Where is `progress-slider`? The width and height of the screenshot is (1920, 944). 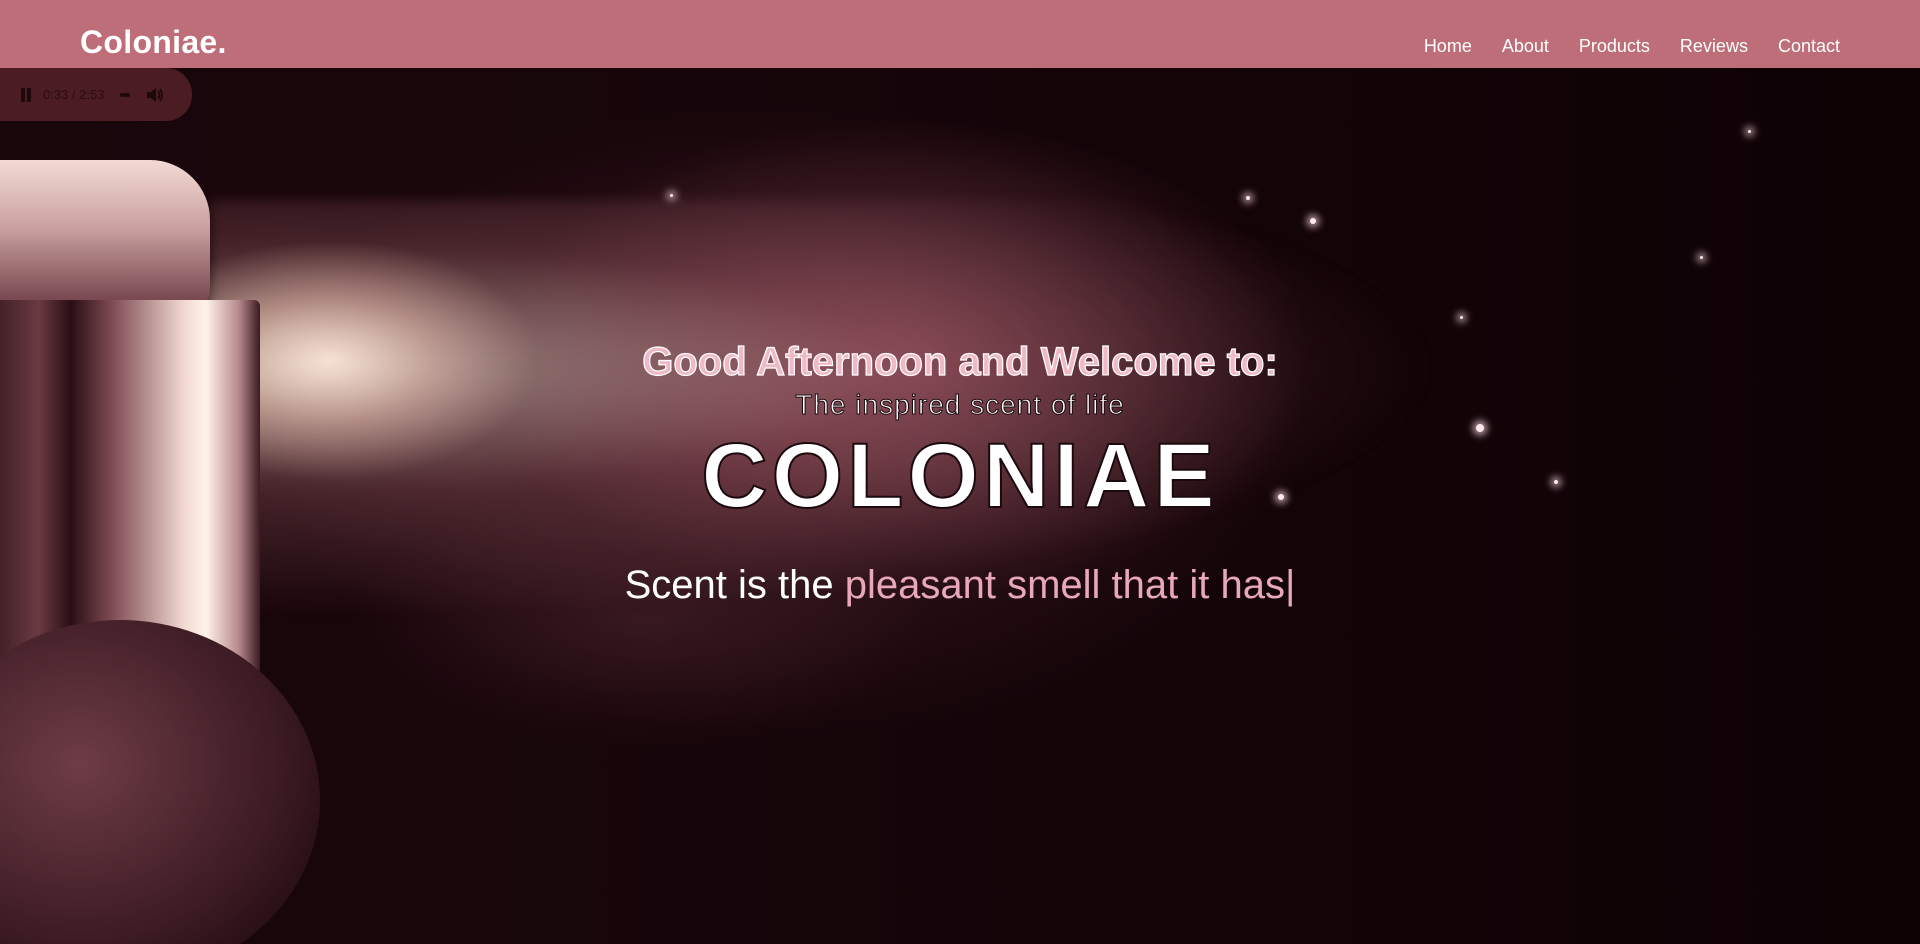
progress-slider is located at coordinates (125, 94).